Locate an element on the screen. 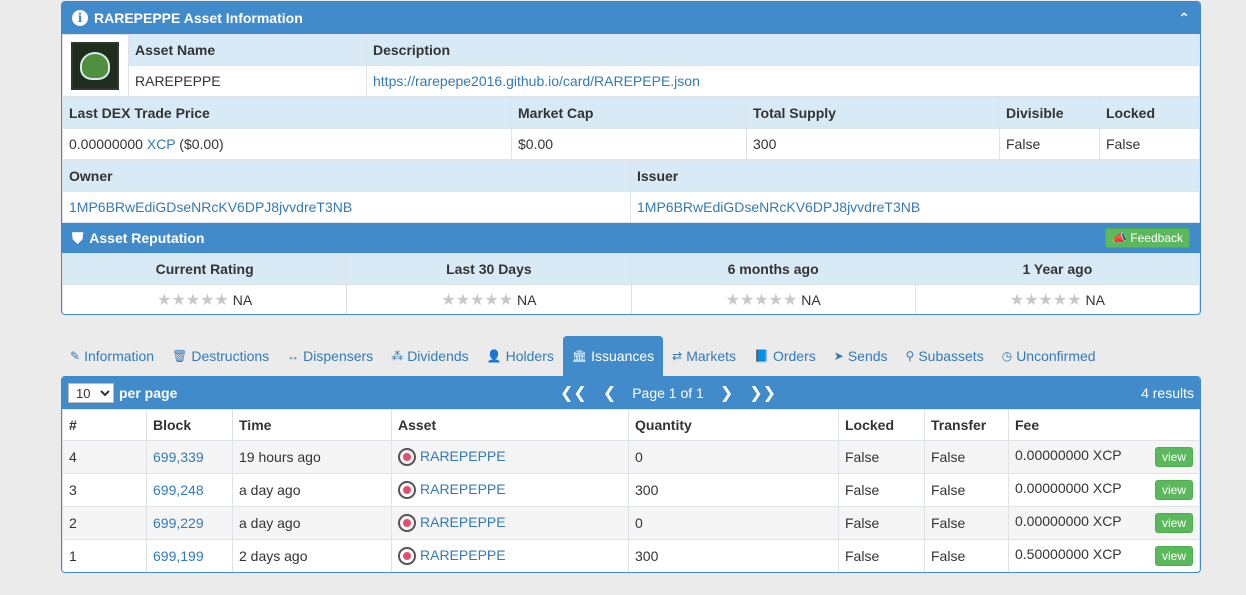 This screenshot has height=595, width=1246. clock-icon: ◷ is located at coordinates (1007, 356).